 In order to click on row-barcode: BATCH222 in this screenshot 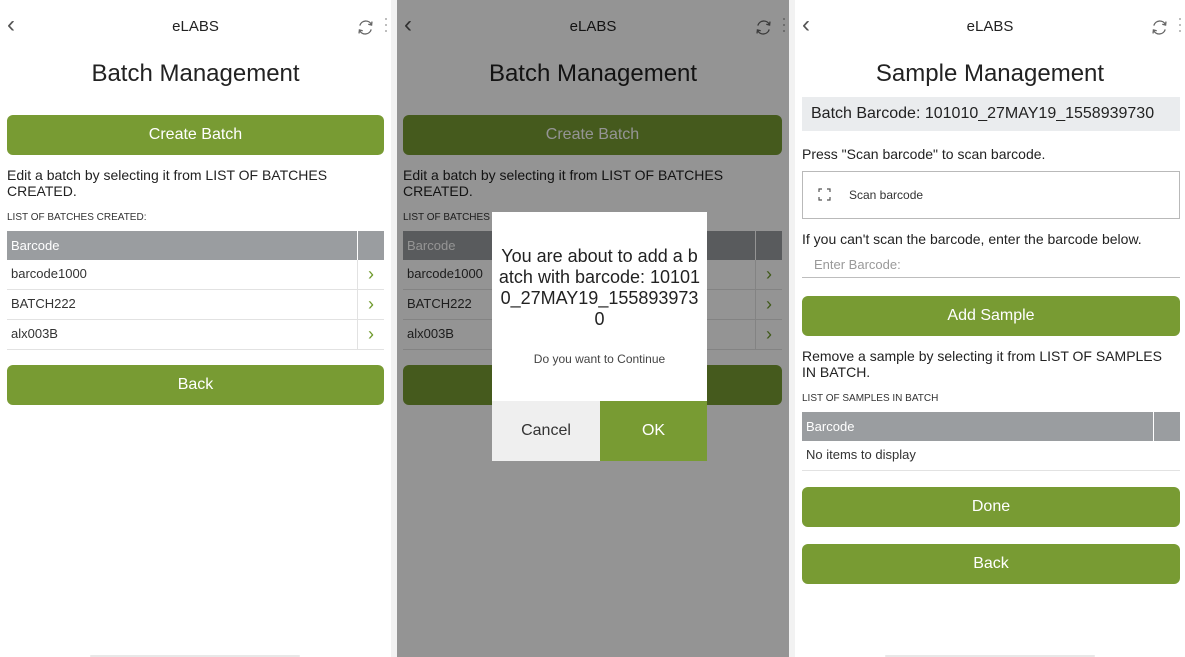, I will do `click(43, 303)`.